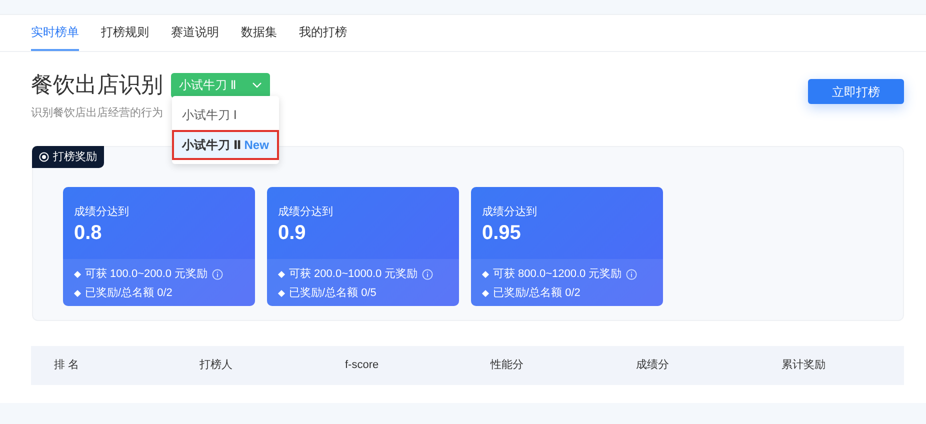  Describe the element at coordinates (803, 366) in the screenshot. I see `column-header: 累计奖励` at that location.